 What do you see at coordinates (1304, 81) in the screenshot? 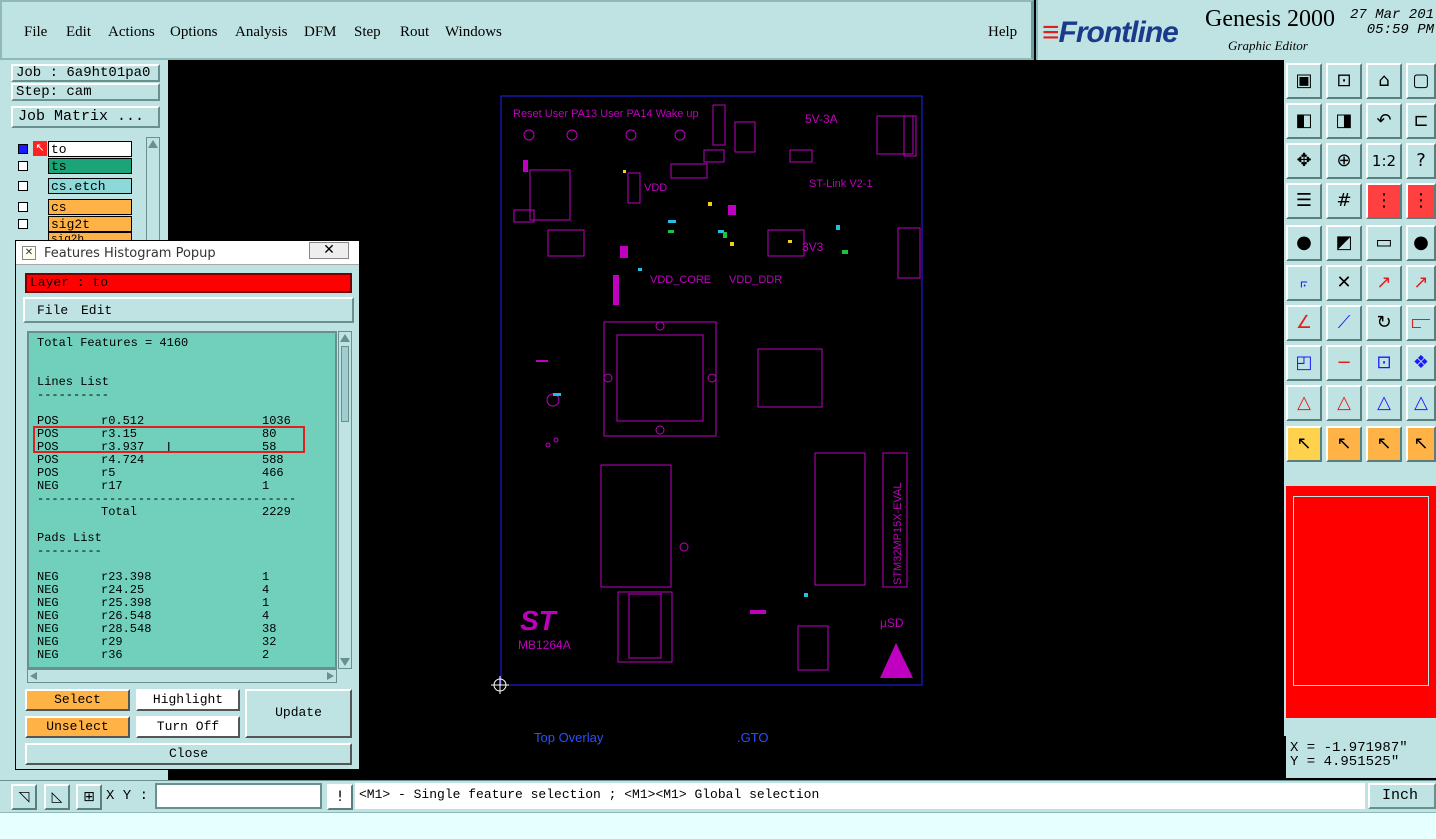
I see `zoom-home-icon: ▣` at bounding box center [1304, 81].